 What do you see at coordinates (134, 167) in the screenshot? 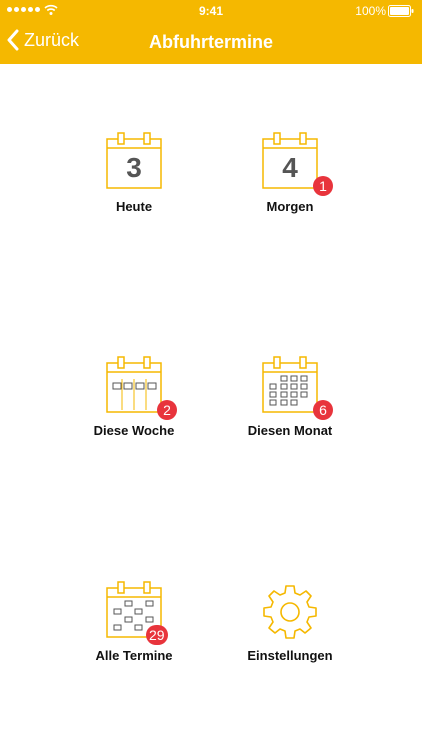
I see `calendar-day-number: 3` at bounding box center [134, 167].